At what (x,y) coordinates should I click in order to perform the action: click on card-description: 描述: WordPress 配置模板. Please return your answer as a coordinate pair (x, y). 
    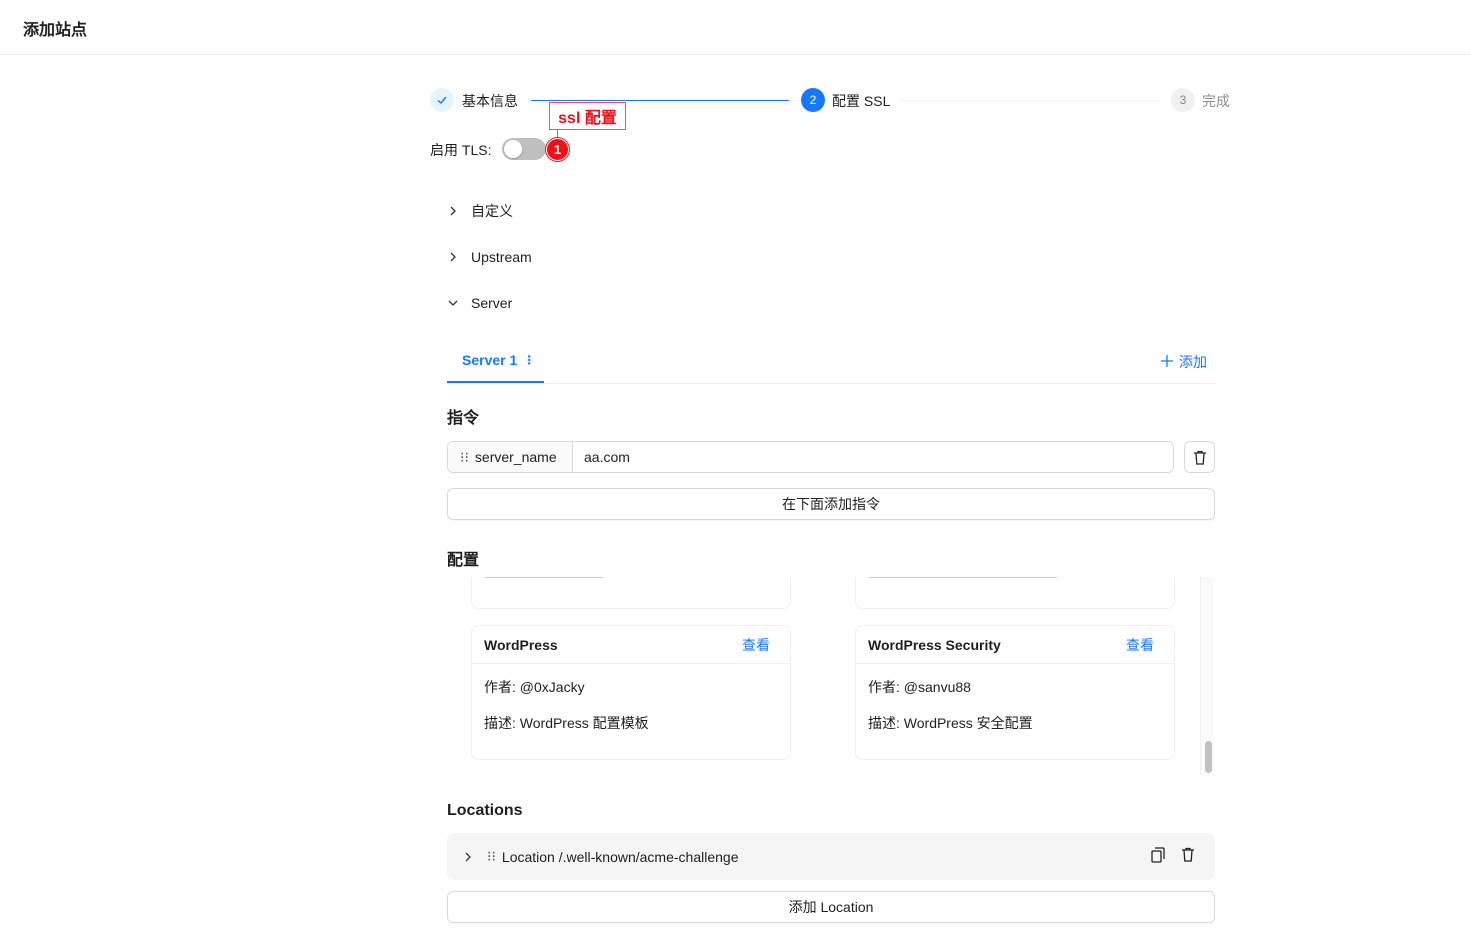
    Looking at the image, I should click on (566, 723).